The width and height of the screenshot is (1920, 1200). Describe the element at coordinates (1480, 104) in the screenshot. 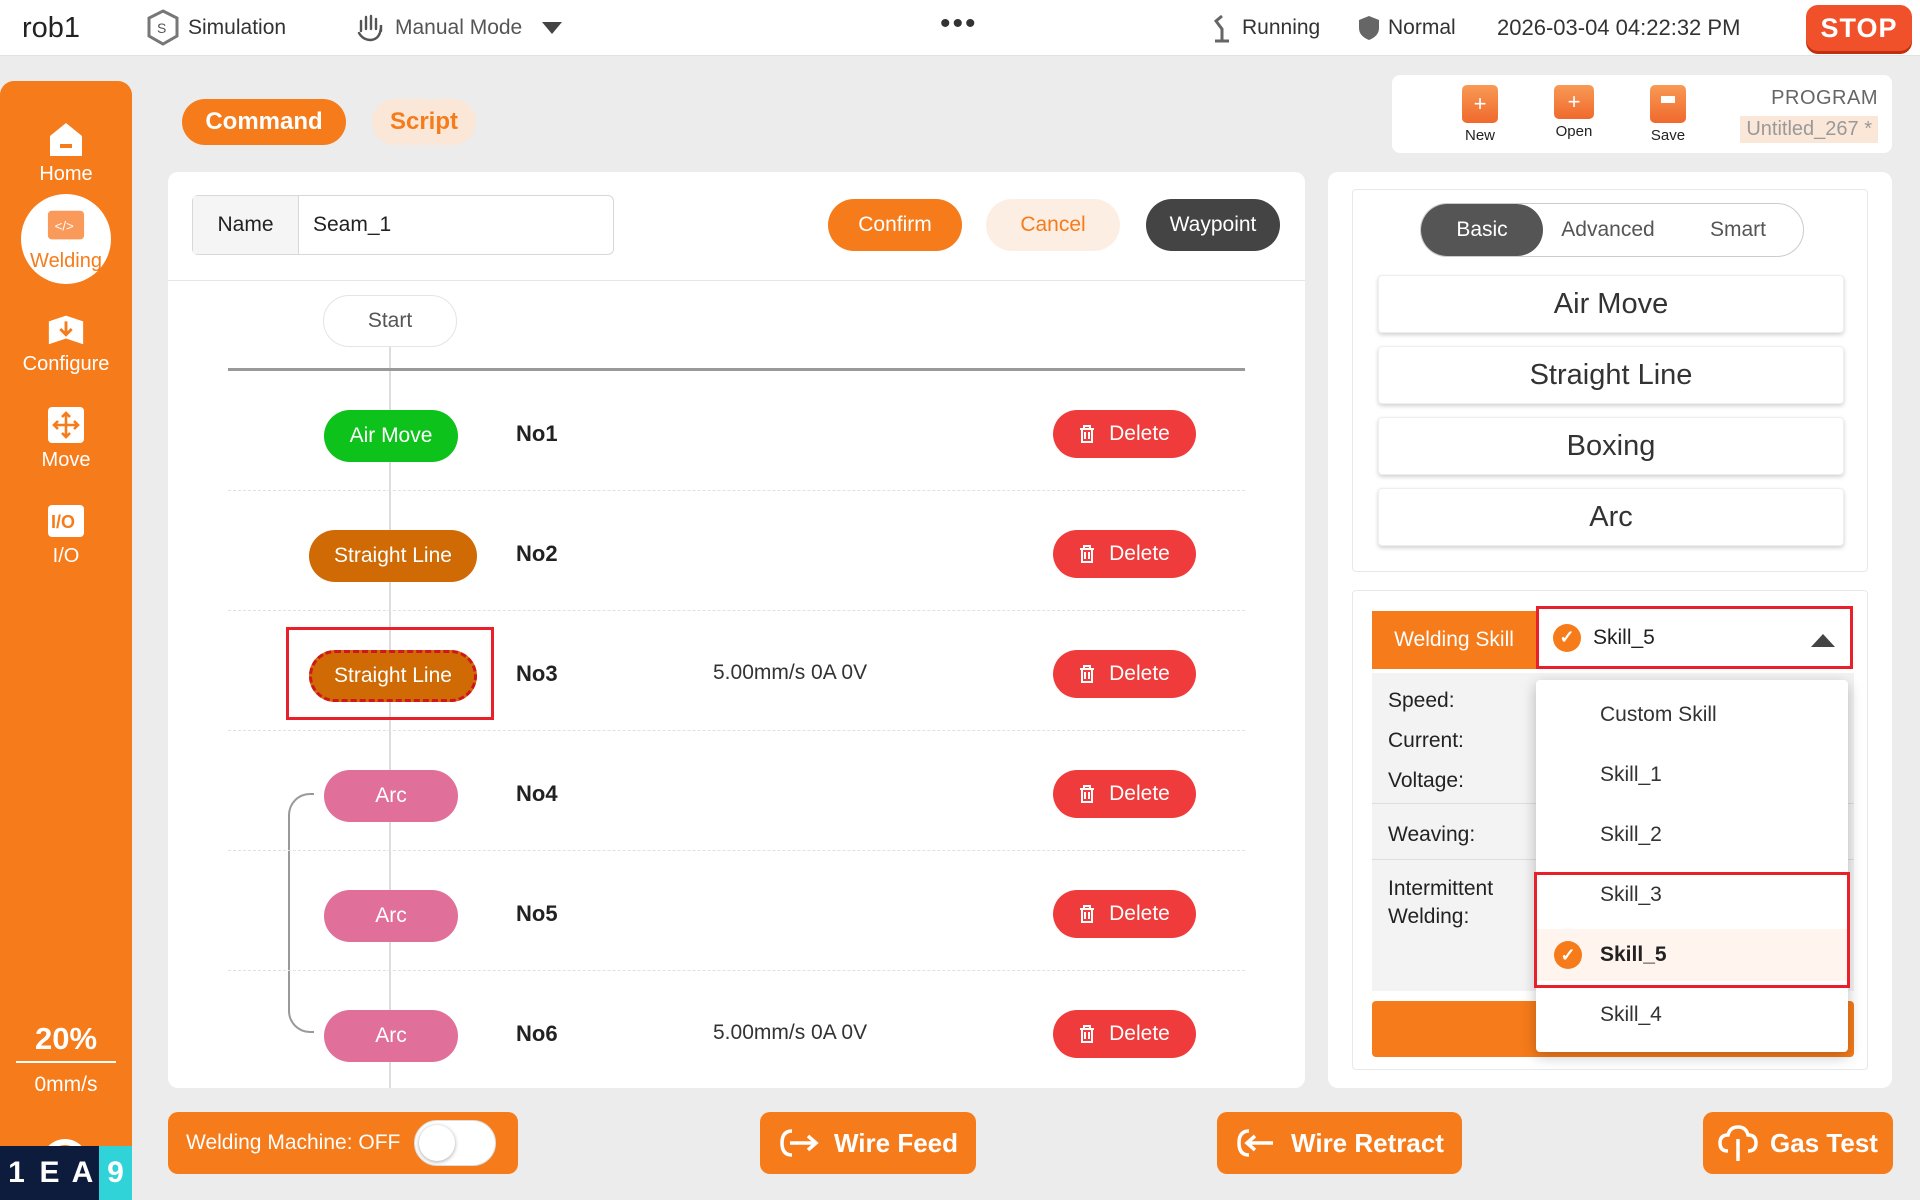

I see `new-file-icon: +` at that location.